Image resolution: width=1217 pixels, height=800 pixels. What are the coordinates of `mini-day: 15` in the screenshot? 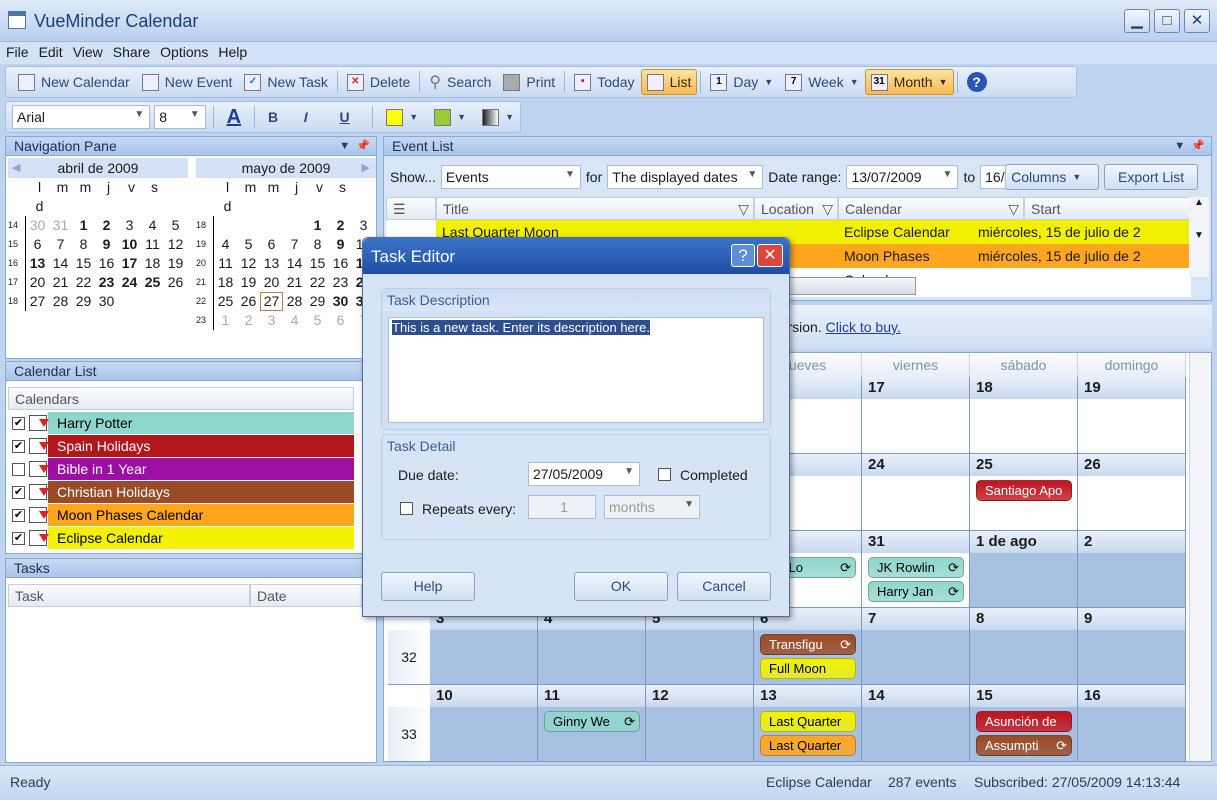 It's located at (83, 263).